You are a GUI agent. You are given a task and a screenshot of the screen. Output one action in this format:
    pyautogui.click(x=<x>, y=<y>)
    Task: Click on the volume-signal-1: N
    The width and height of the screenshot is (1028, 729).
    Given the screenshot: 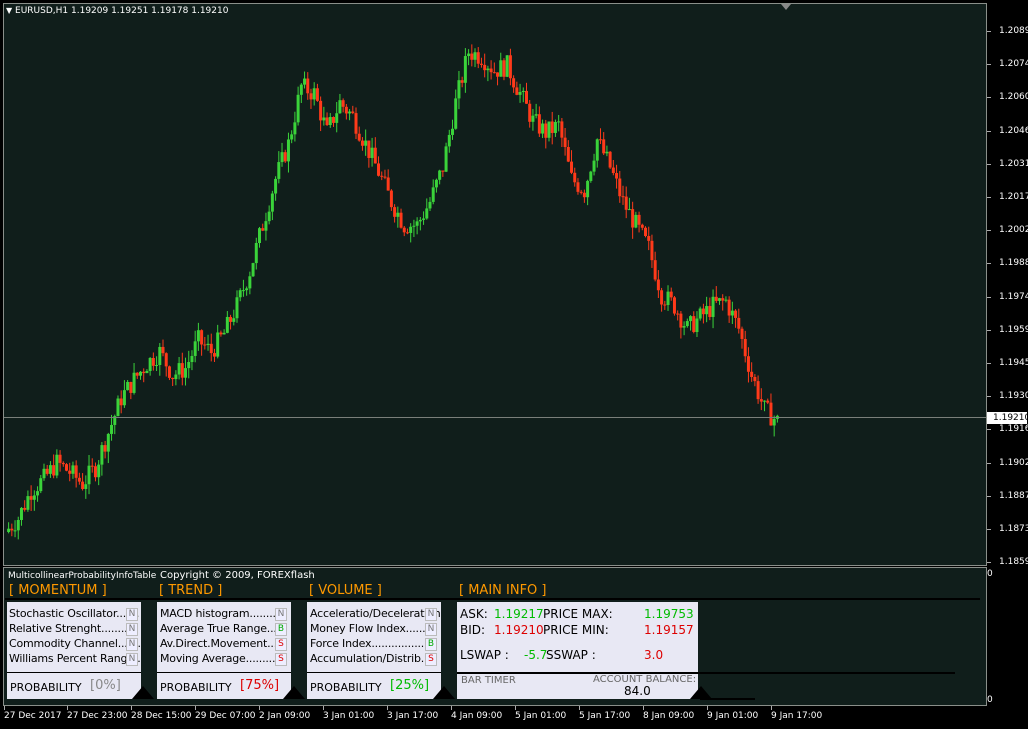 What is the action you would take?
    pyautogui.click(x=431, y=614)
    